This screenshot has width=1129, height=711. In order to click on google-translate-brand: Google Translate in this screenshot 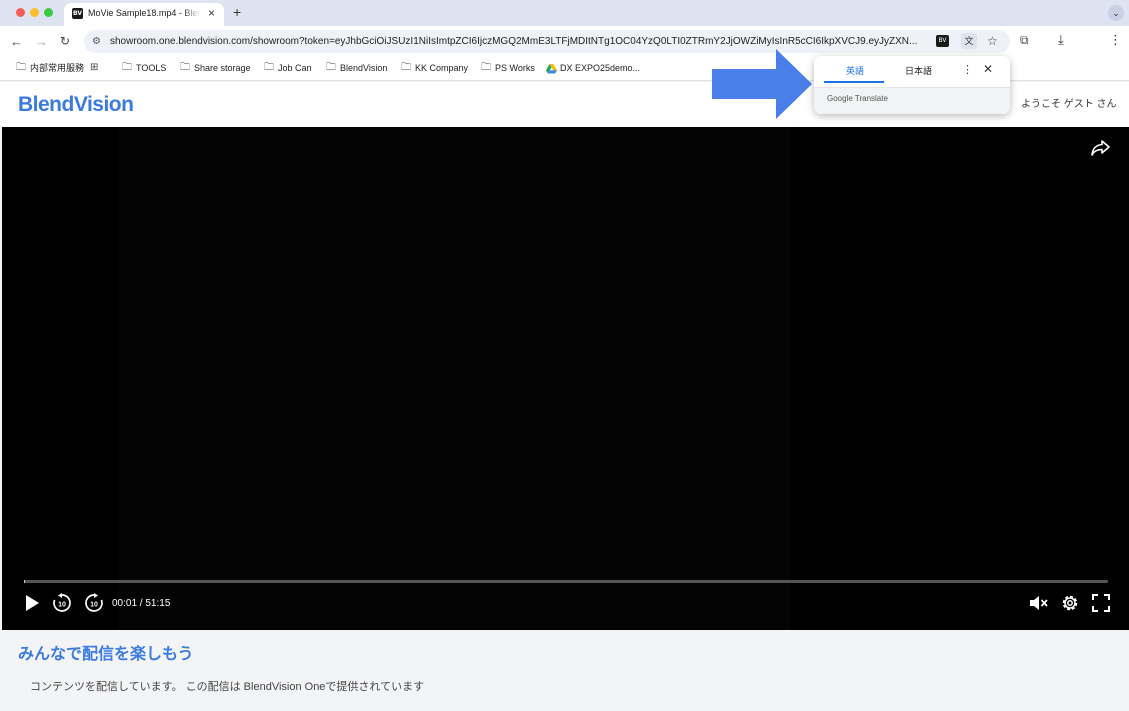, I will do `click(857, 98)`.